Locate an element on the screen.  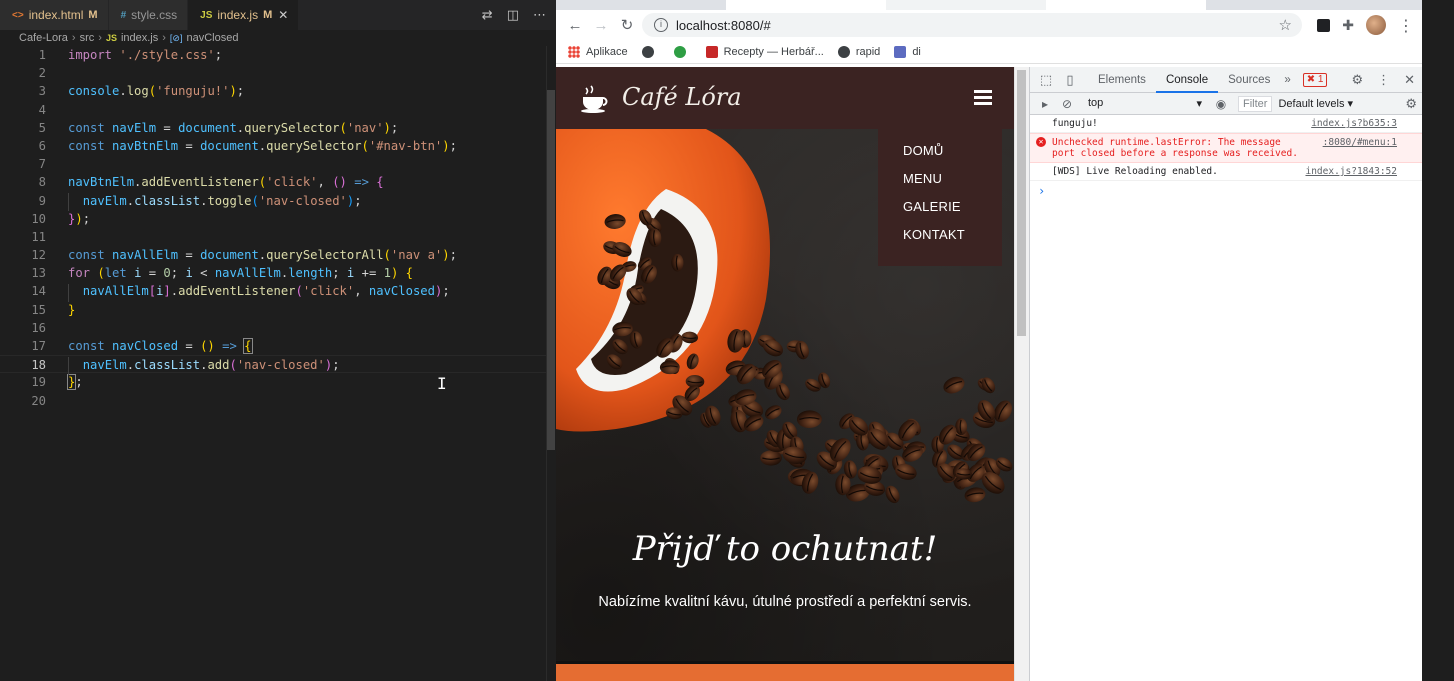
line-number: 20 is located at coordinates (38, 400).